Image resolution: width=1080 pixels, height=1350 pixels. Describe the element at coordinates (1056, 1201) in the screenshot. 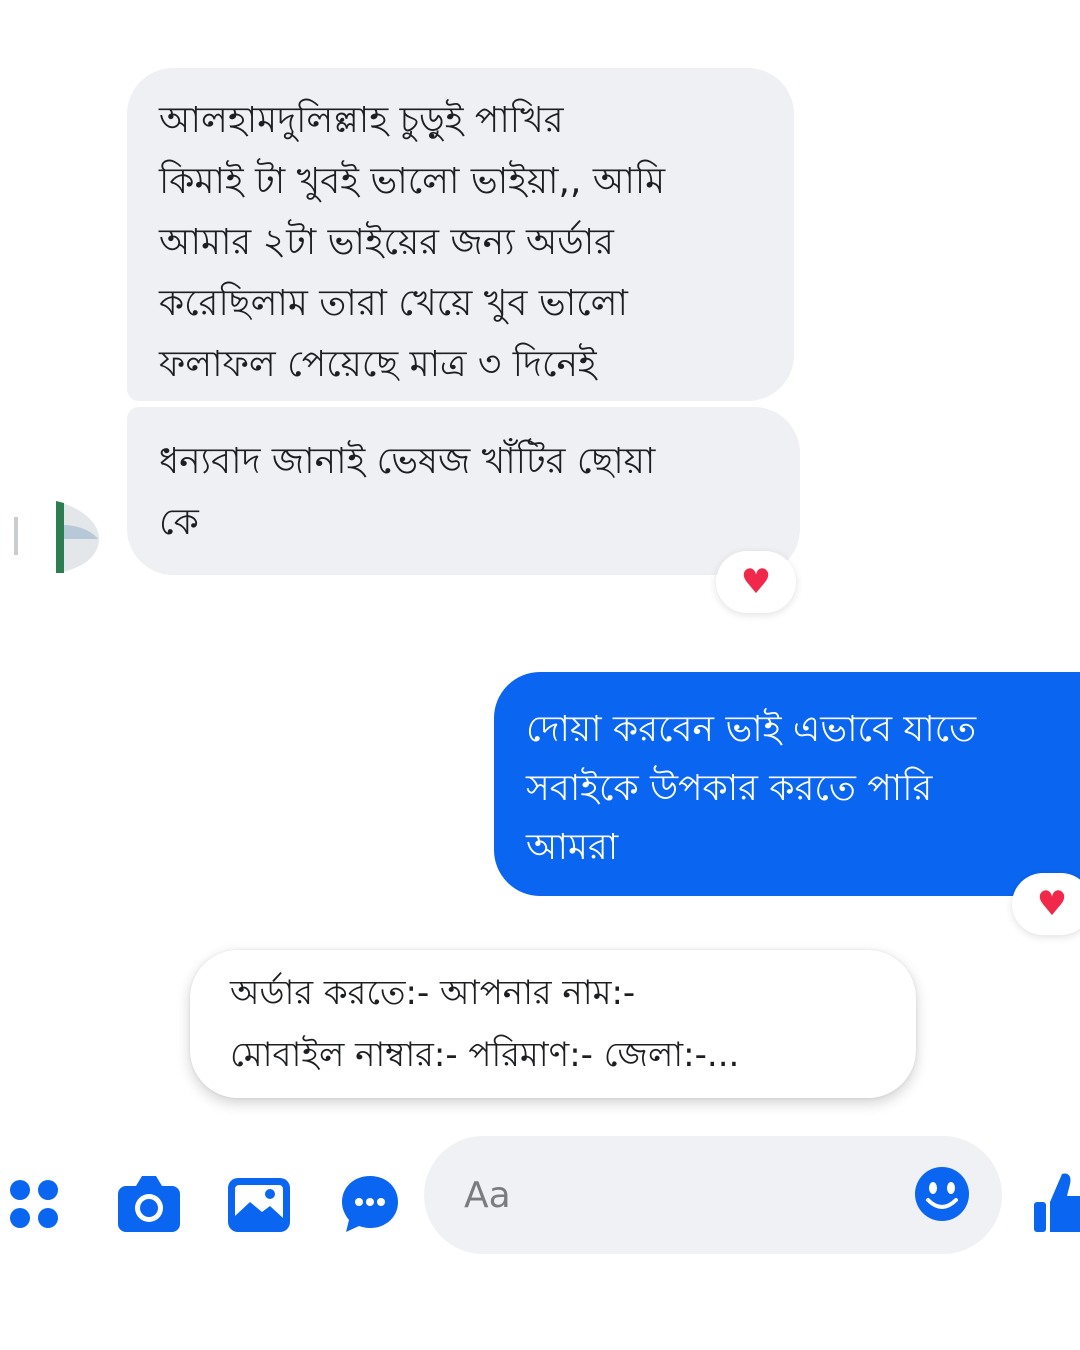

I see `like-icon` at that location.